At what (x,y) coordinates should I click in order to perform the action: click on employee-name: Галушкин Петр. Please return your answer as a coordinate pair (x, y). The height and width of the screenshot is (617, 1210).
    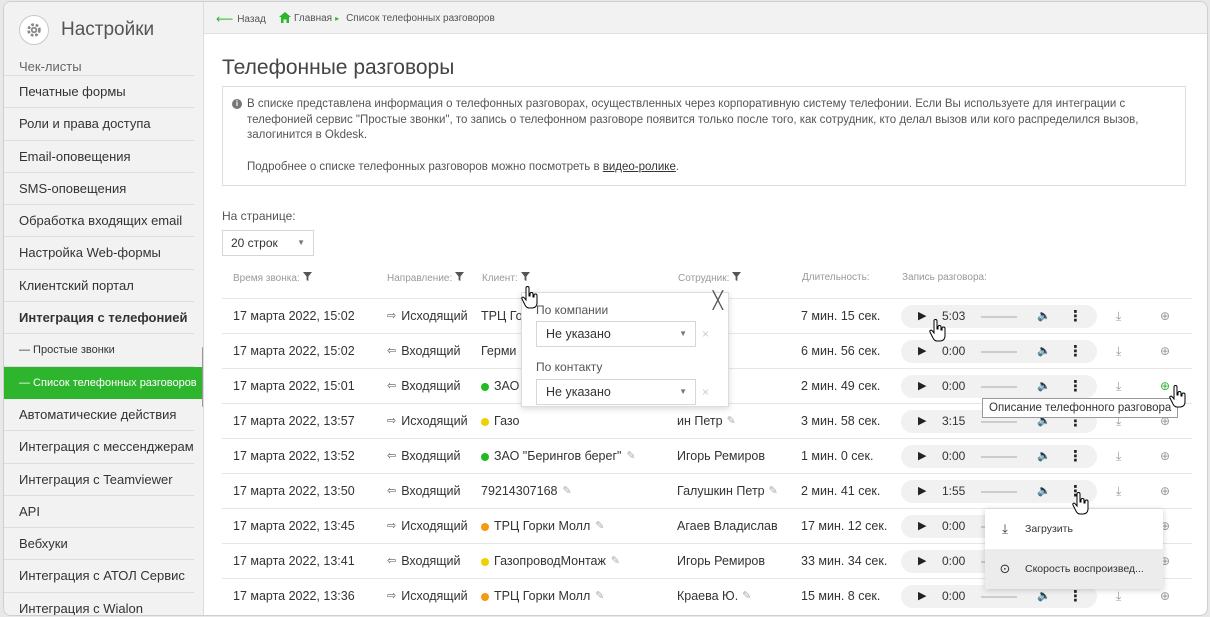
    Looking at the image, I should click on (721, 491).